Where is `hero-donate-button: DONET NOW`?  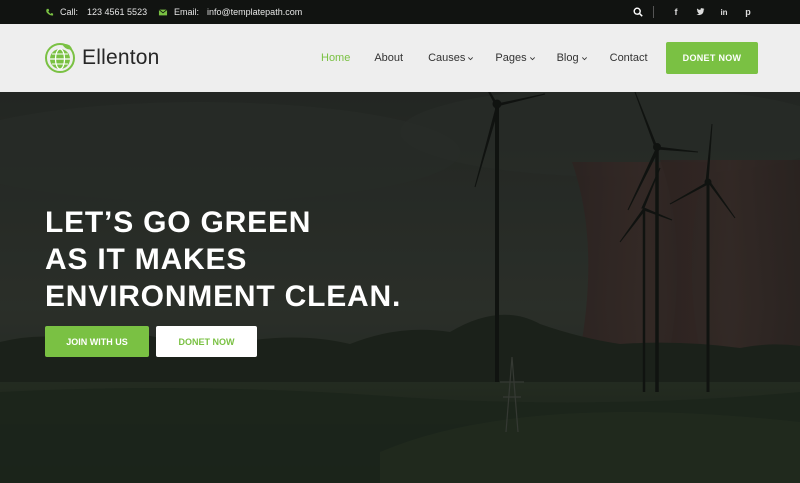 hero-donate-button: DONET NOW is located at coordinates (206, 341).